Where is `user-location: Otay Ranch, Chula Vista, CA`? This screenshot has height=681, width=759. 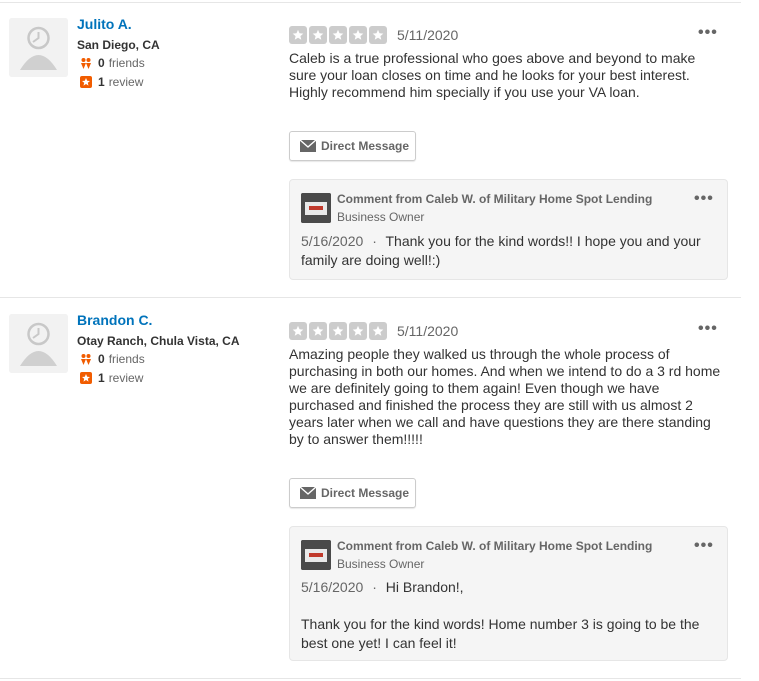 user-location: Otay Ranch, Chula Vista, CA is located at coordinates (158, 341).